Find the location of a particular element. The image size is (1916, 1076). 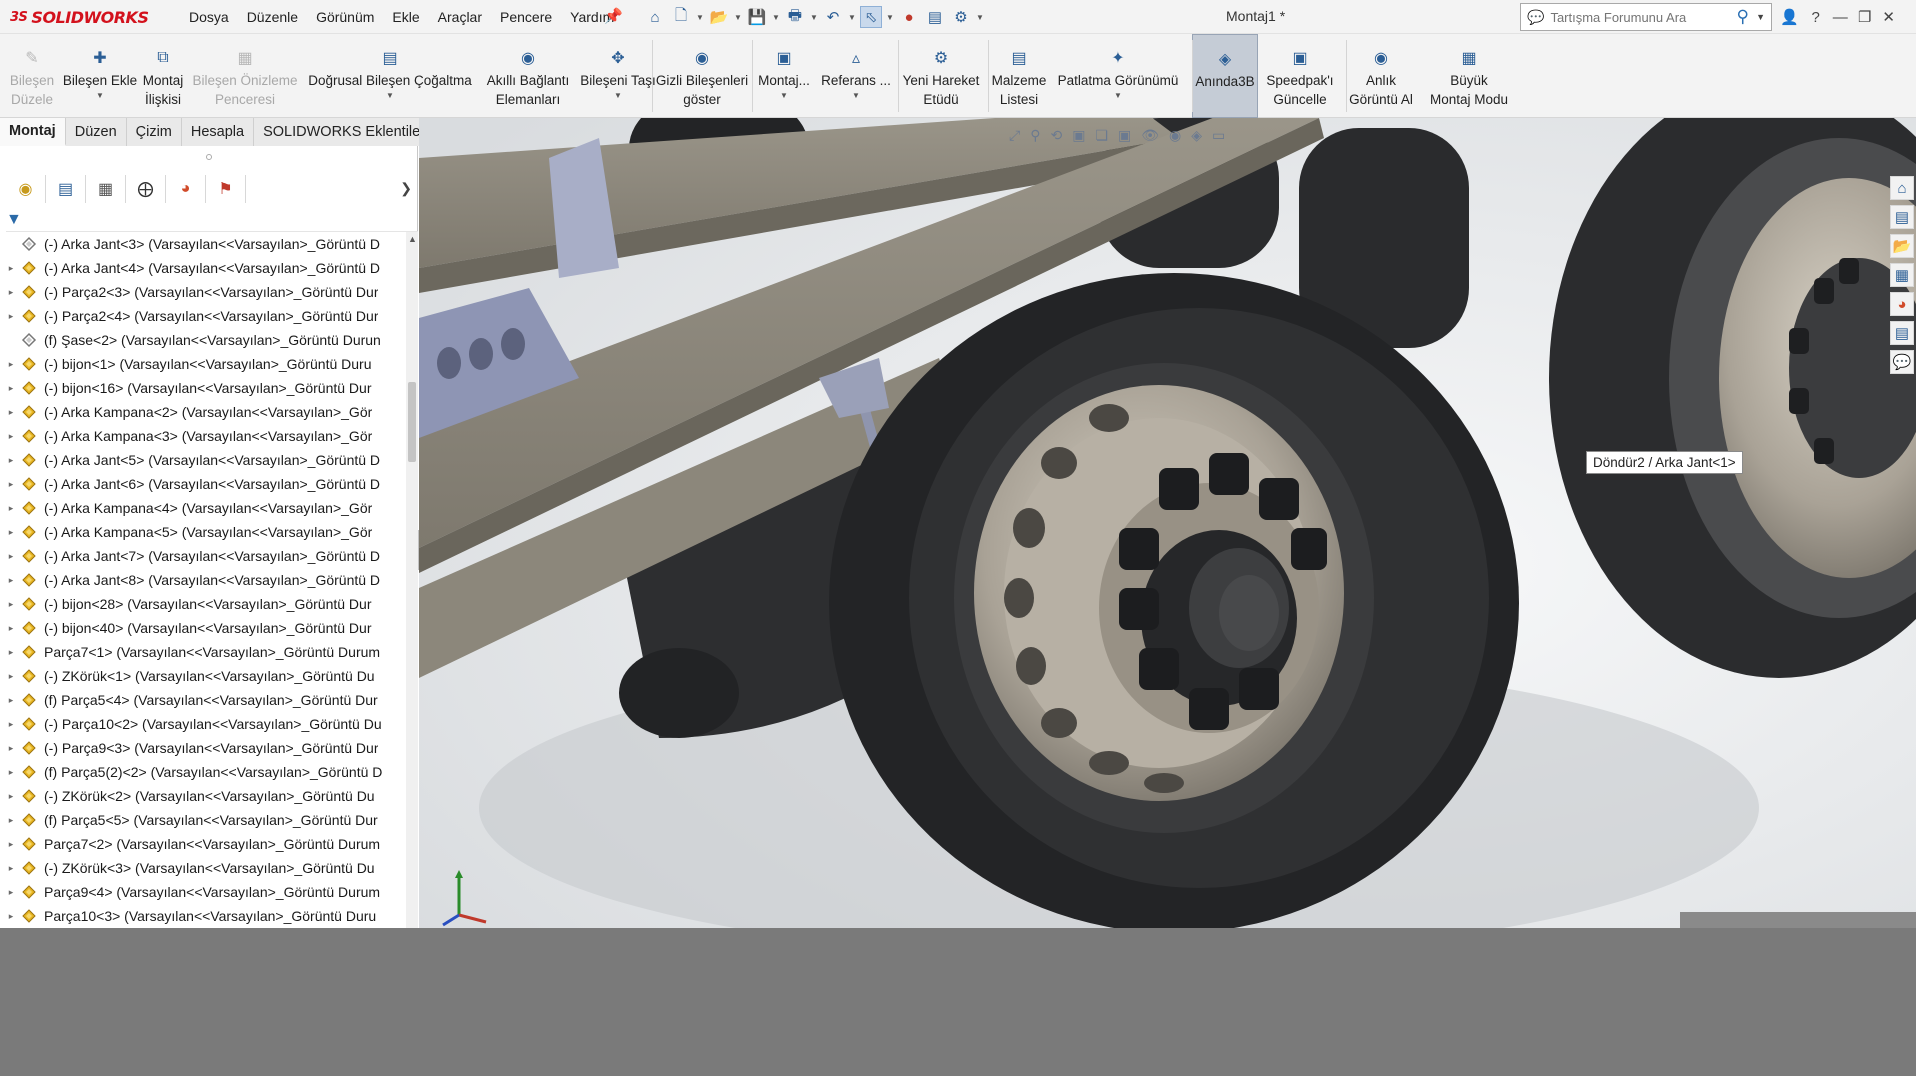

pin-menu-icon: 📌 is located at coordinates (613, 16).